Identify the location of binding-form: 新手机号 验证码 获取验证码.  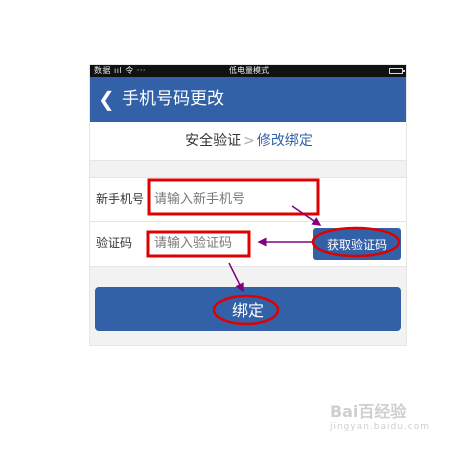
(248, 222).